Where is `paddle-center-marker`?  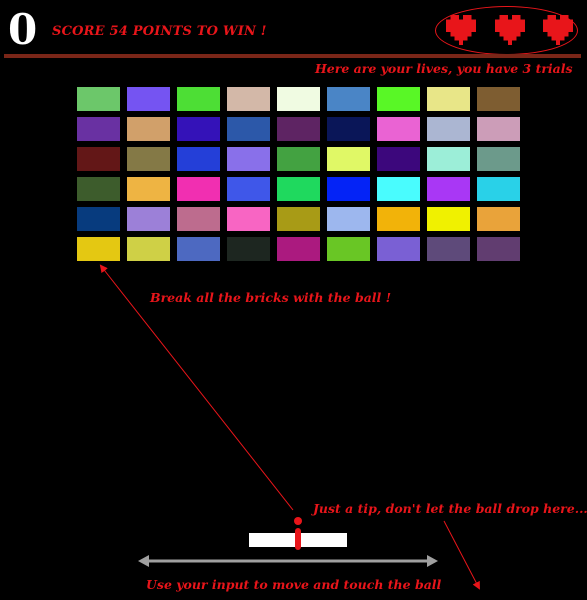 paddle-center-marker is located at coordinates (298, 539).